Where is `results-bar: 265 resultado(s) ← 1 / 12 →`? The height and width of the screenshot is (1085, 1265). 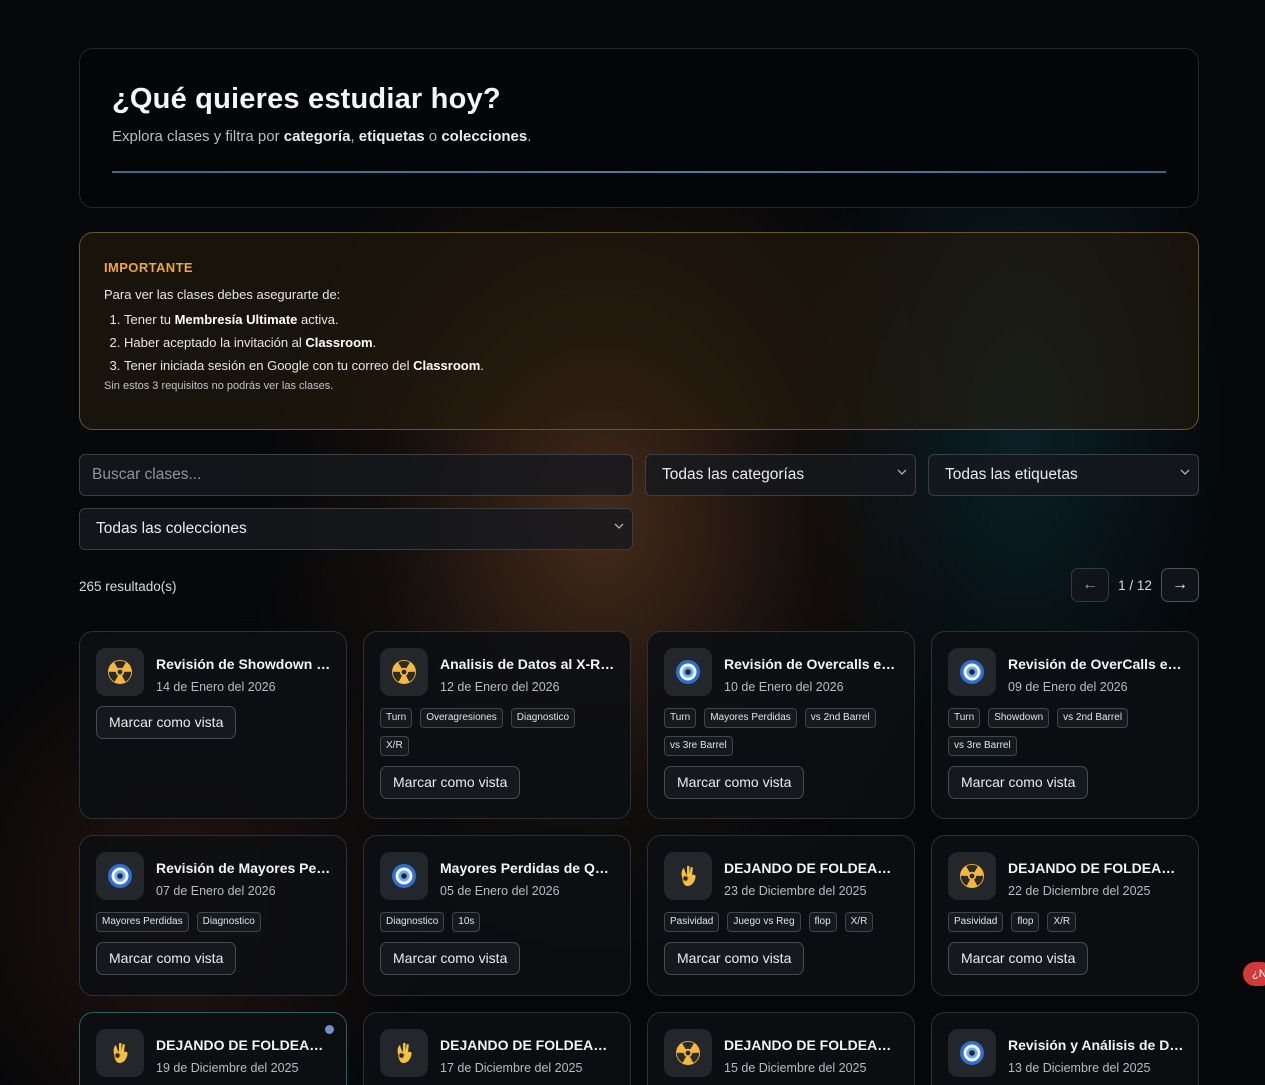
results-bar: 265 resultado(s) ← 1 / 12 → is located at coordinates (639, 588).